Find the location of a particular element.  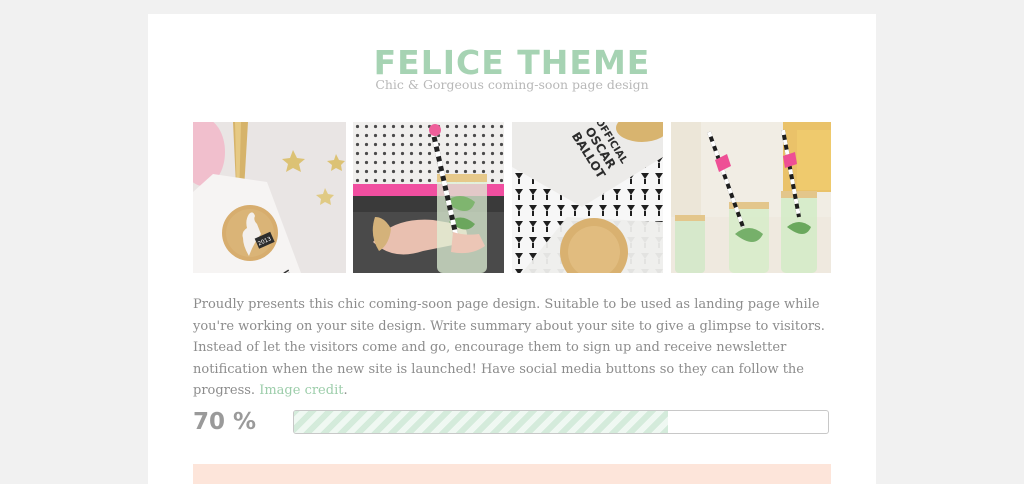

site-tagline: Chic & Gorgeous coming-soon page design is located at coordinates (512, 84).